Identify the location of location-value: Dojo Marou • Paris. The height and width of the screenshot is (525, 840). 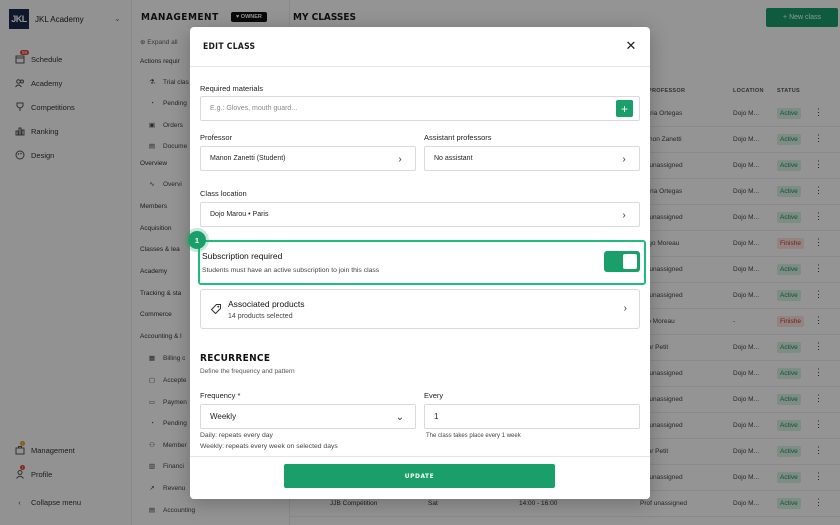
(239, 214).